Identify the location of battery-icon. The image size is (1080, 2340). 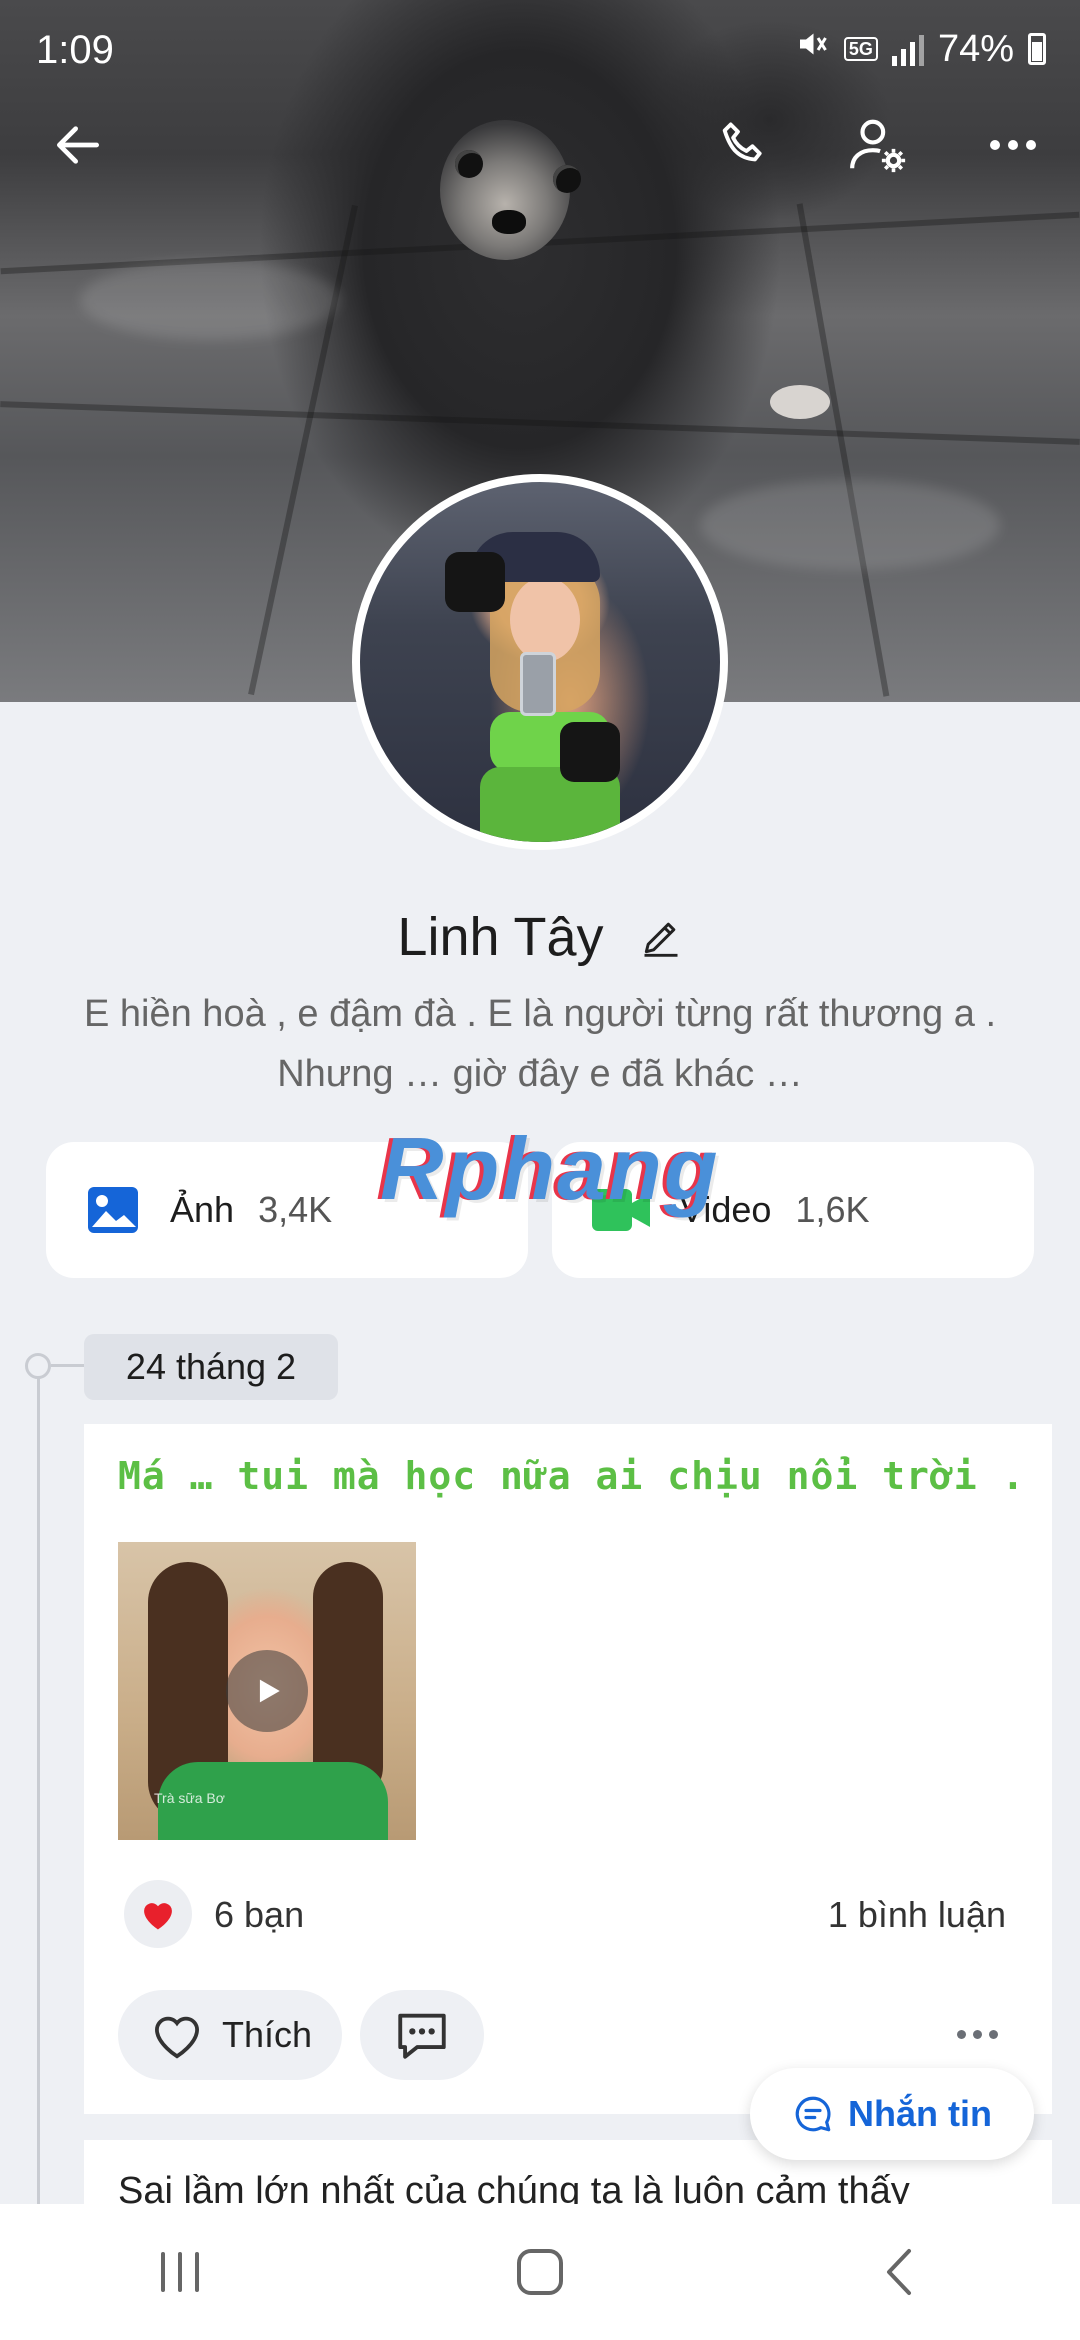
(1037, 49).